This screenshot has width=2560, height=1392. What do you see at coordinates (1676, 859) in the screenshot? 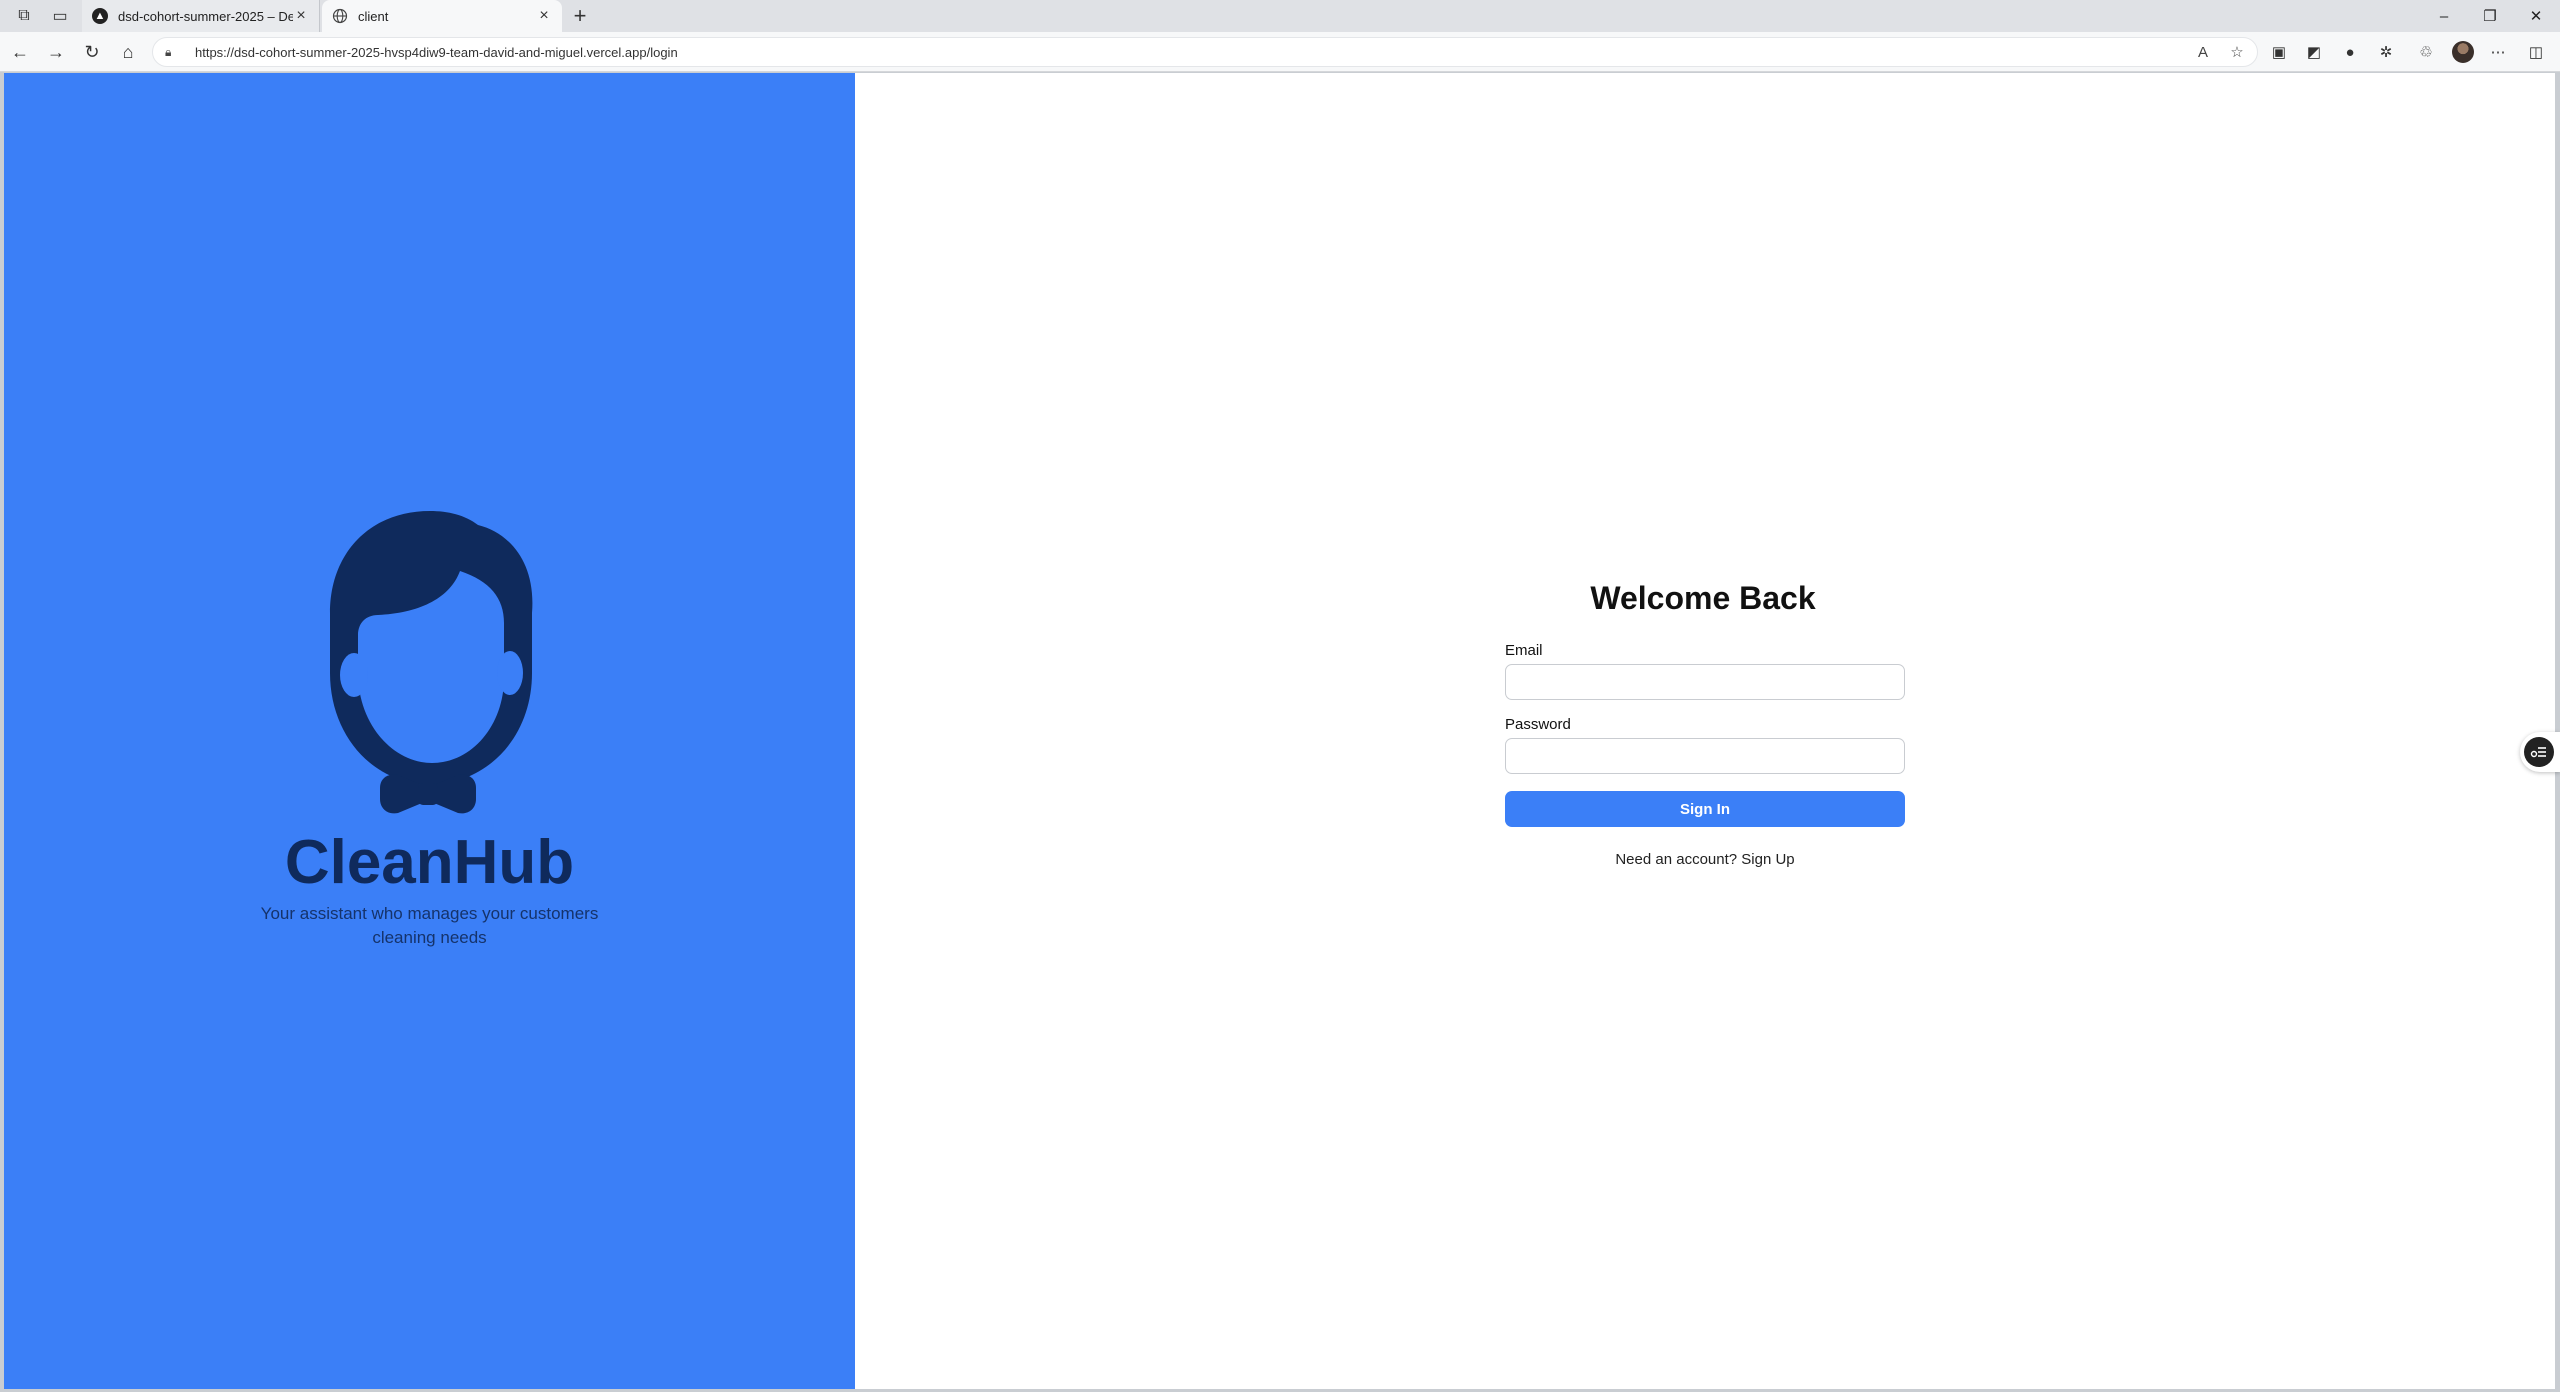
I see `signup-prompt: Need an account?` at bounding box center [1676, 859].